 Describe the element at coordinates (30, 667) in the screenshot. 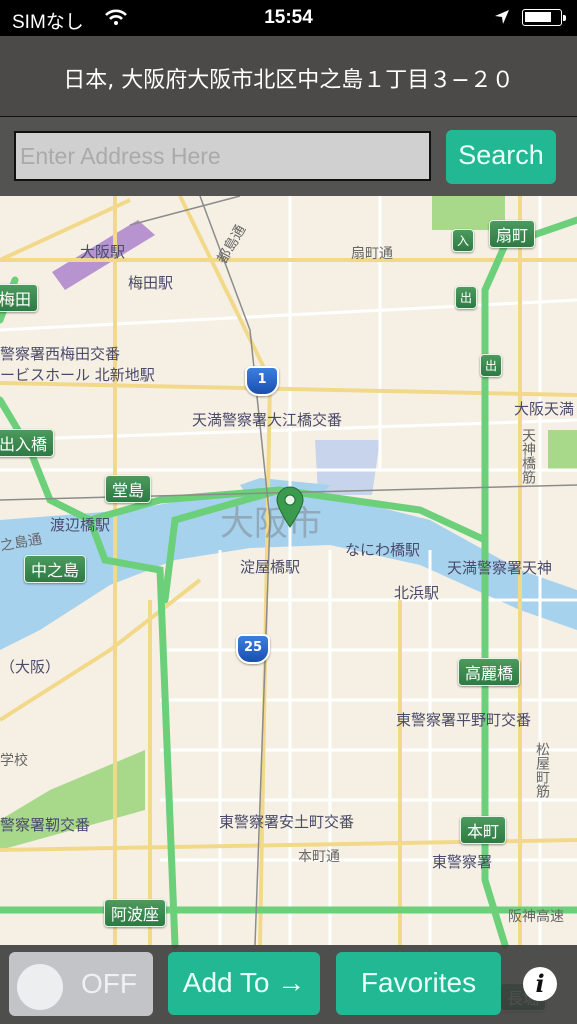

I see `map-label: （大阪）` at that location.